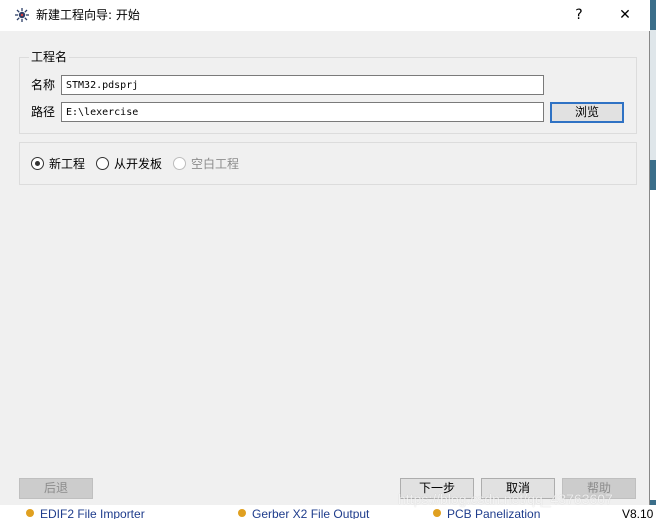  Describe the element at coordinates (88, 15) in the screenshot. I see `window-title: 新建工程向导: 开始` at that location.